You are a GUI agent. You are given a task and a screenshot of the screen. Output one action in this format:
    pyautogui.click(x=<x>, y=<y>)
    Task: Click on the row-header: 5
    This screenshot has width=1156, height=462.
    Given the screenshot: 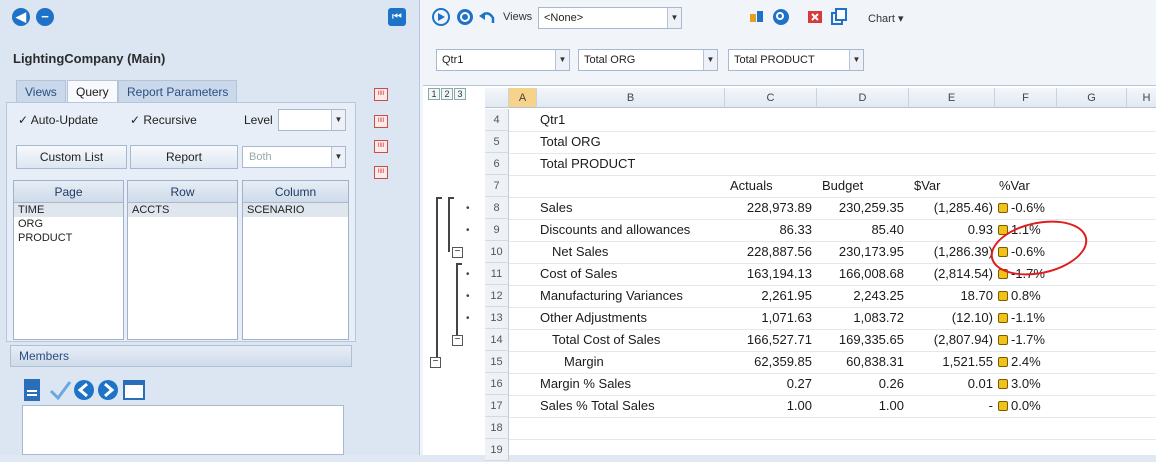 What is the action you would take?
    pyautogui.click(x=497, y=142)
    